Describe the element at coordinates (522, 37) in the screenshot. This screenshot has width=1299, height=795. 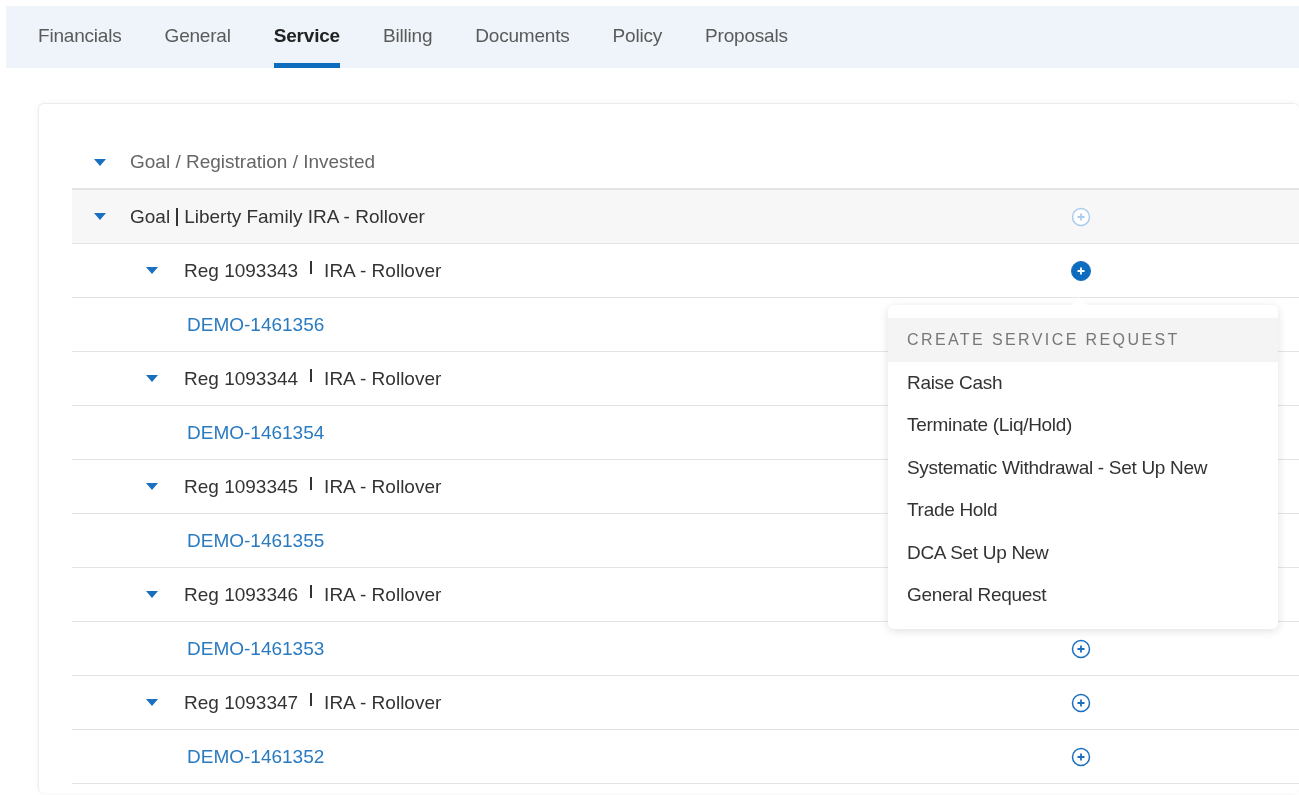
I see `tab: Documents` at that location.